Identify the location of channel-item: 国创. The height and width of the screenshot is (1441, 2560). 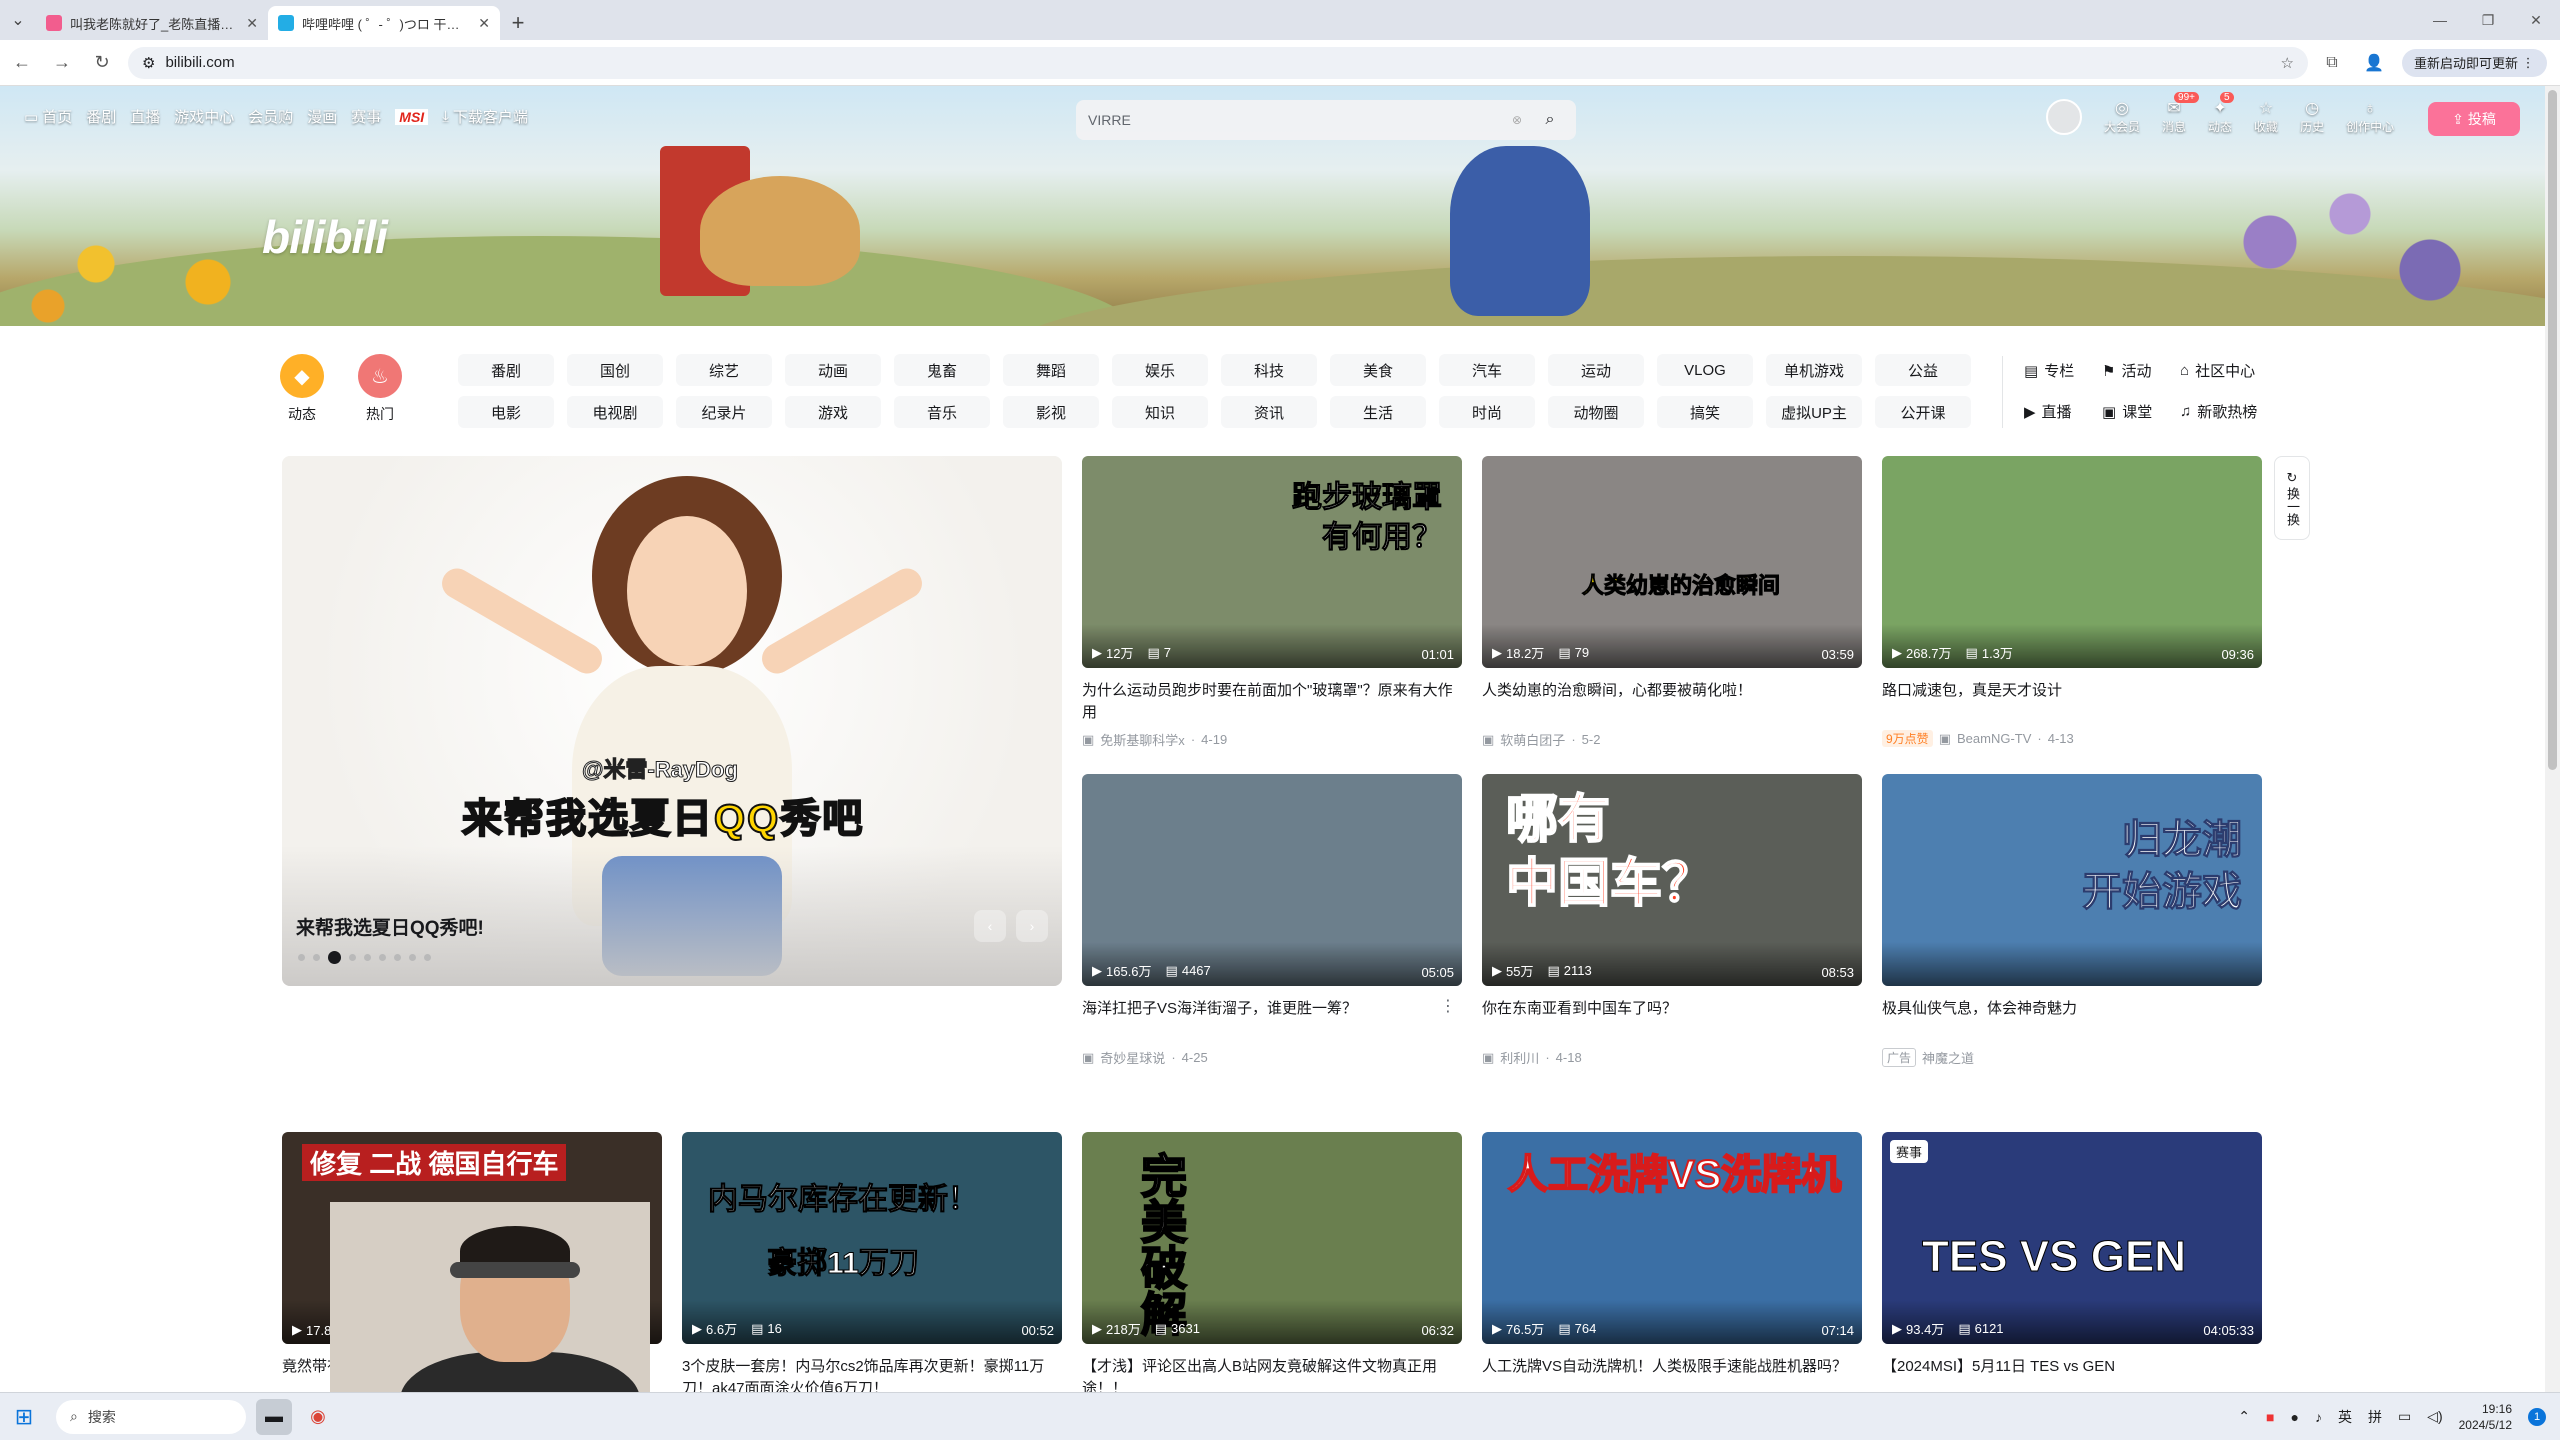
(615, 370).